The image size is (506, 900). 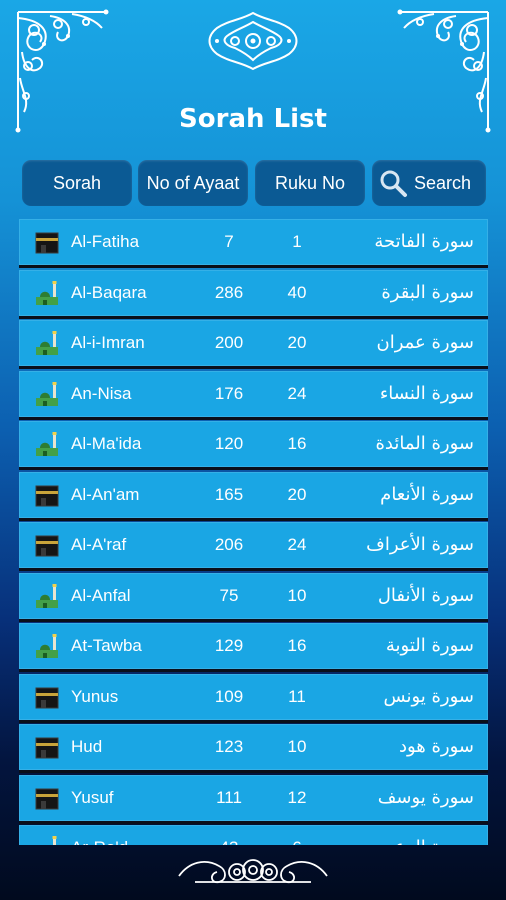 I want to click on arabic-name: سورة البقرة, so click(x=427, y=292).